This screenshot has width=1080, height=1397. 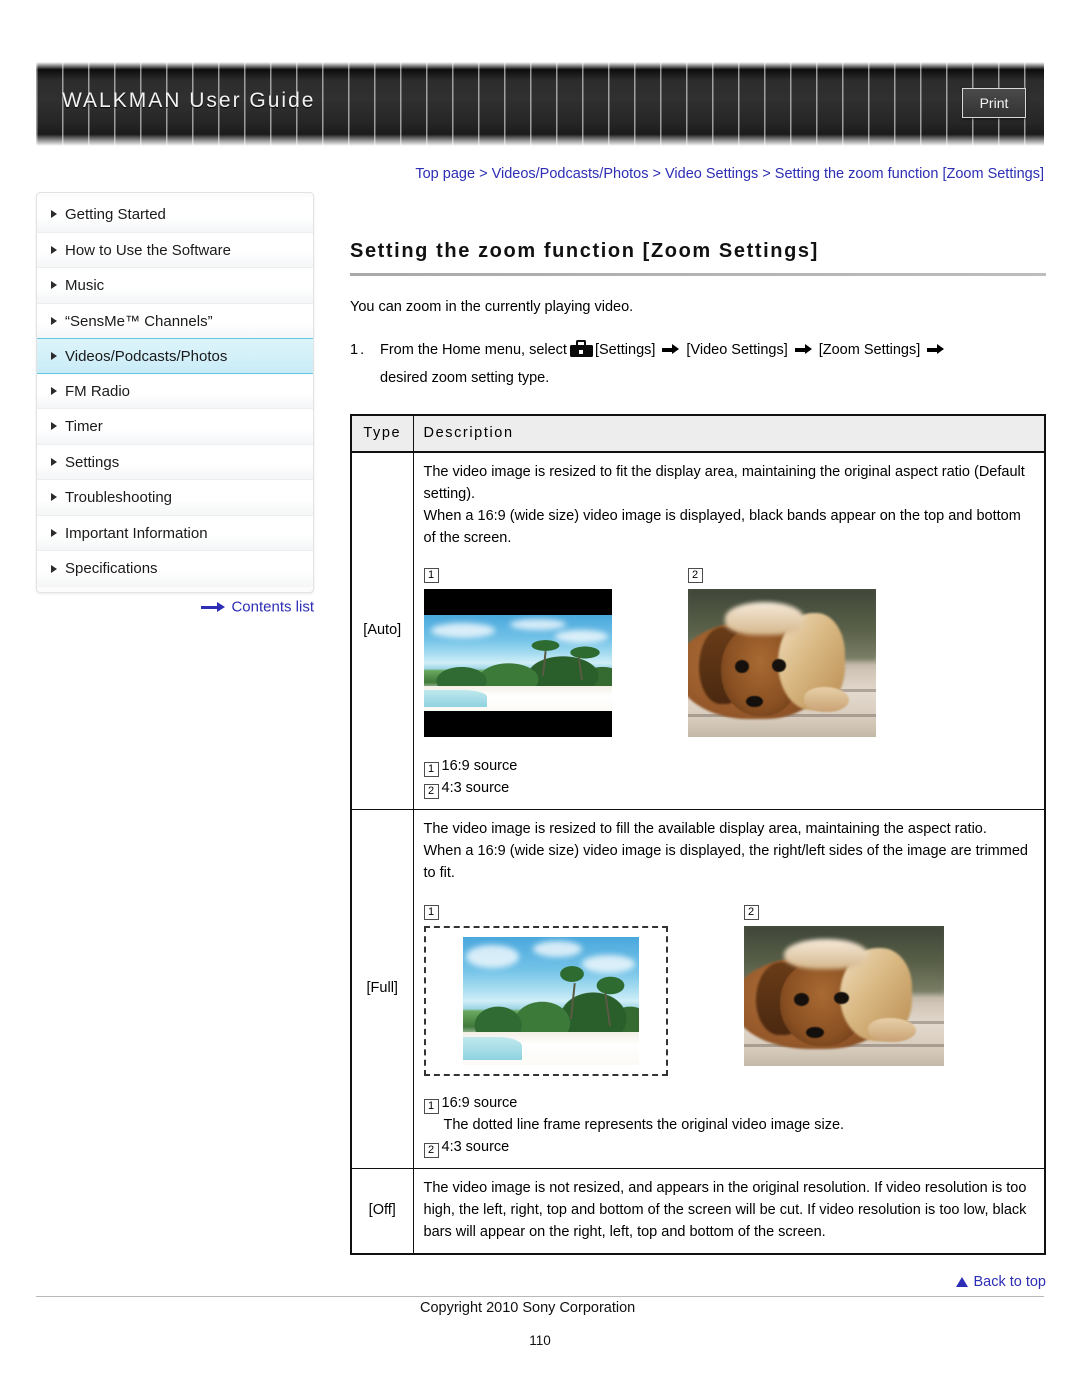 I want to click on sidebar-item-getting-started: Getting Started, so click(x=175, y=215).